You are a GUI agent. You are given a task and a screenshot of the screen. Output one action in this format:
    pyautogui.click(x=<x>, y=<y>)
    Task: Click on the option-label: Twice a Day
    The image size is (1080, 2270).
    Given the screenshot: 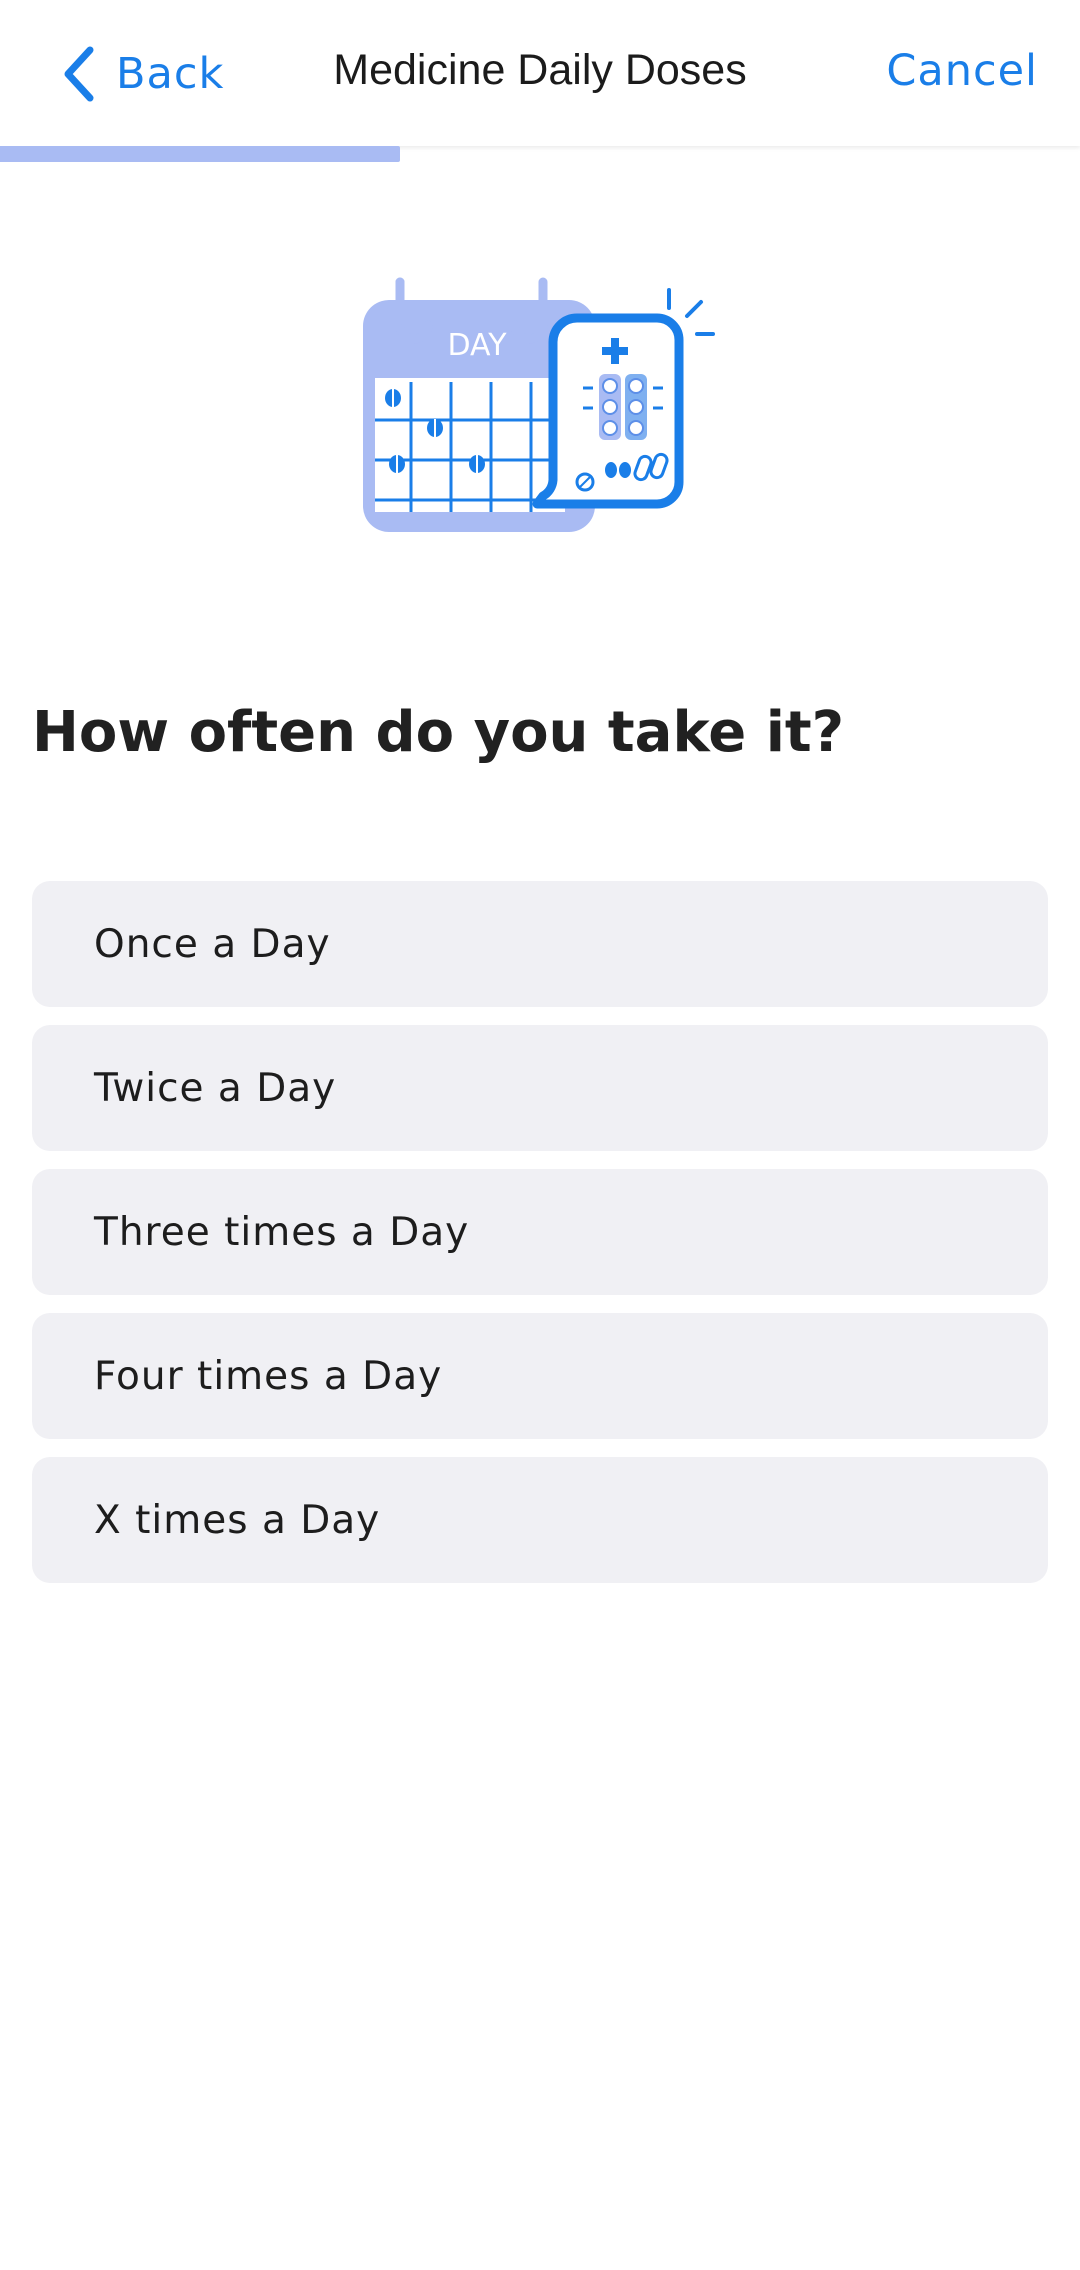 What is the action you would take?
    pyautogui.click(x=215, y=1088)
    